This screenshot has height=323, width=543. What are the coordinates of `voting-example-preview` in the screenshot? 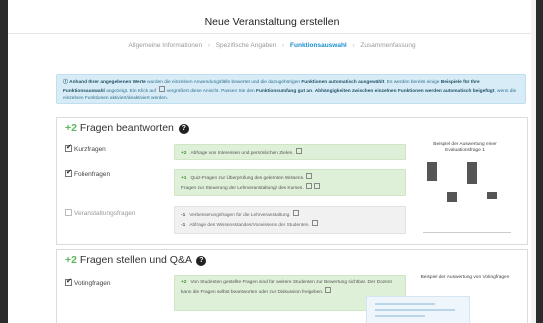 It's located at (418, 309).